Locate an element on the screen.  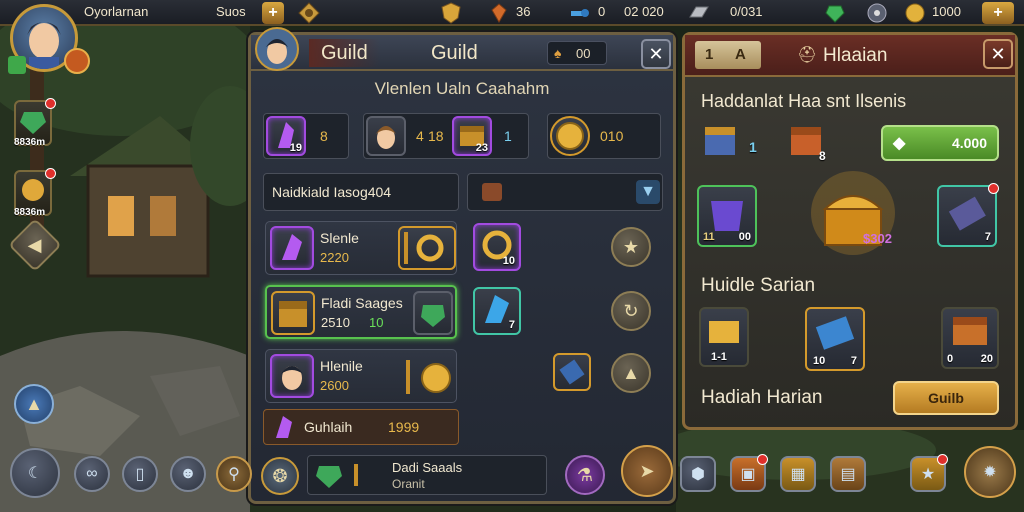
footer-label: Guhlaih is located at coordinates (328, 427).